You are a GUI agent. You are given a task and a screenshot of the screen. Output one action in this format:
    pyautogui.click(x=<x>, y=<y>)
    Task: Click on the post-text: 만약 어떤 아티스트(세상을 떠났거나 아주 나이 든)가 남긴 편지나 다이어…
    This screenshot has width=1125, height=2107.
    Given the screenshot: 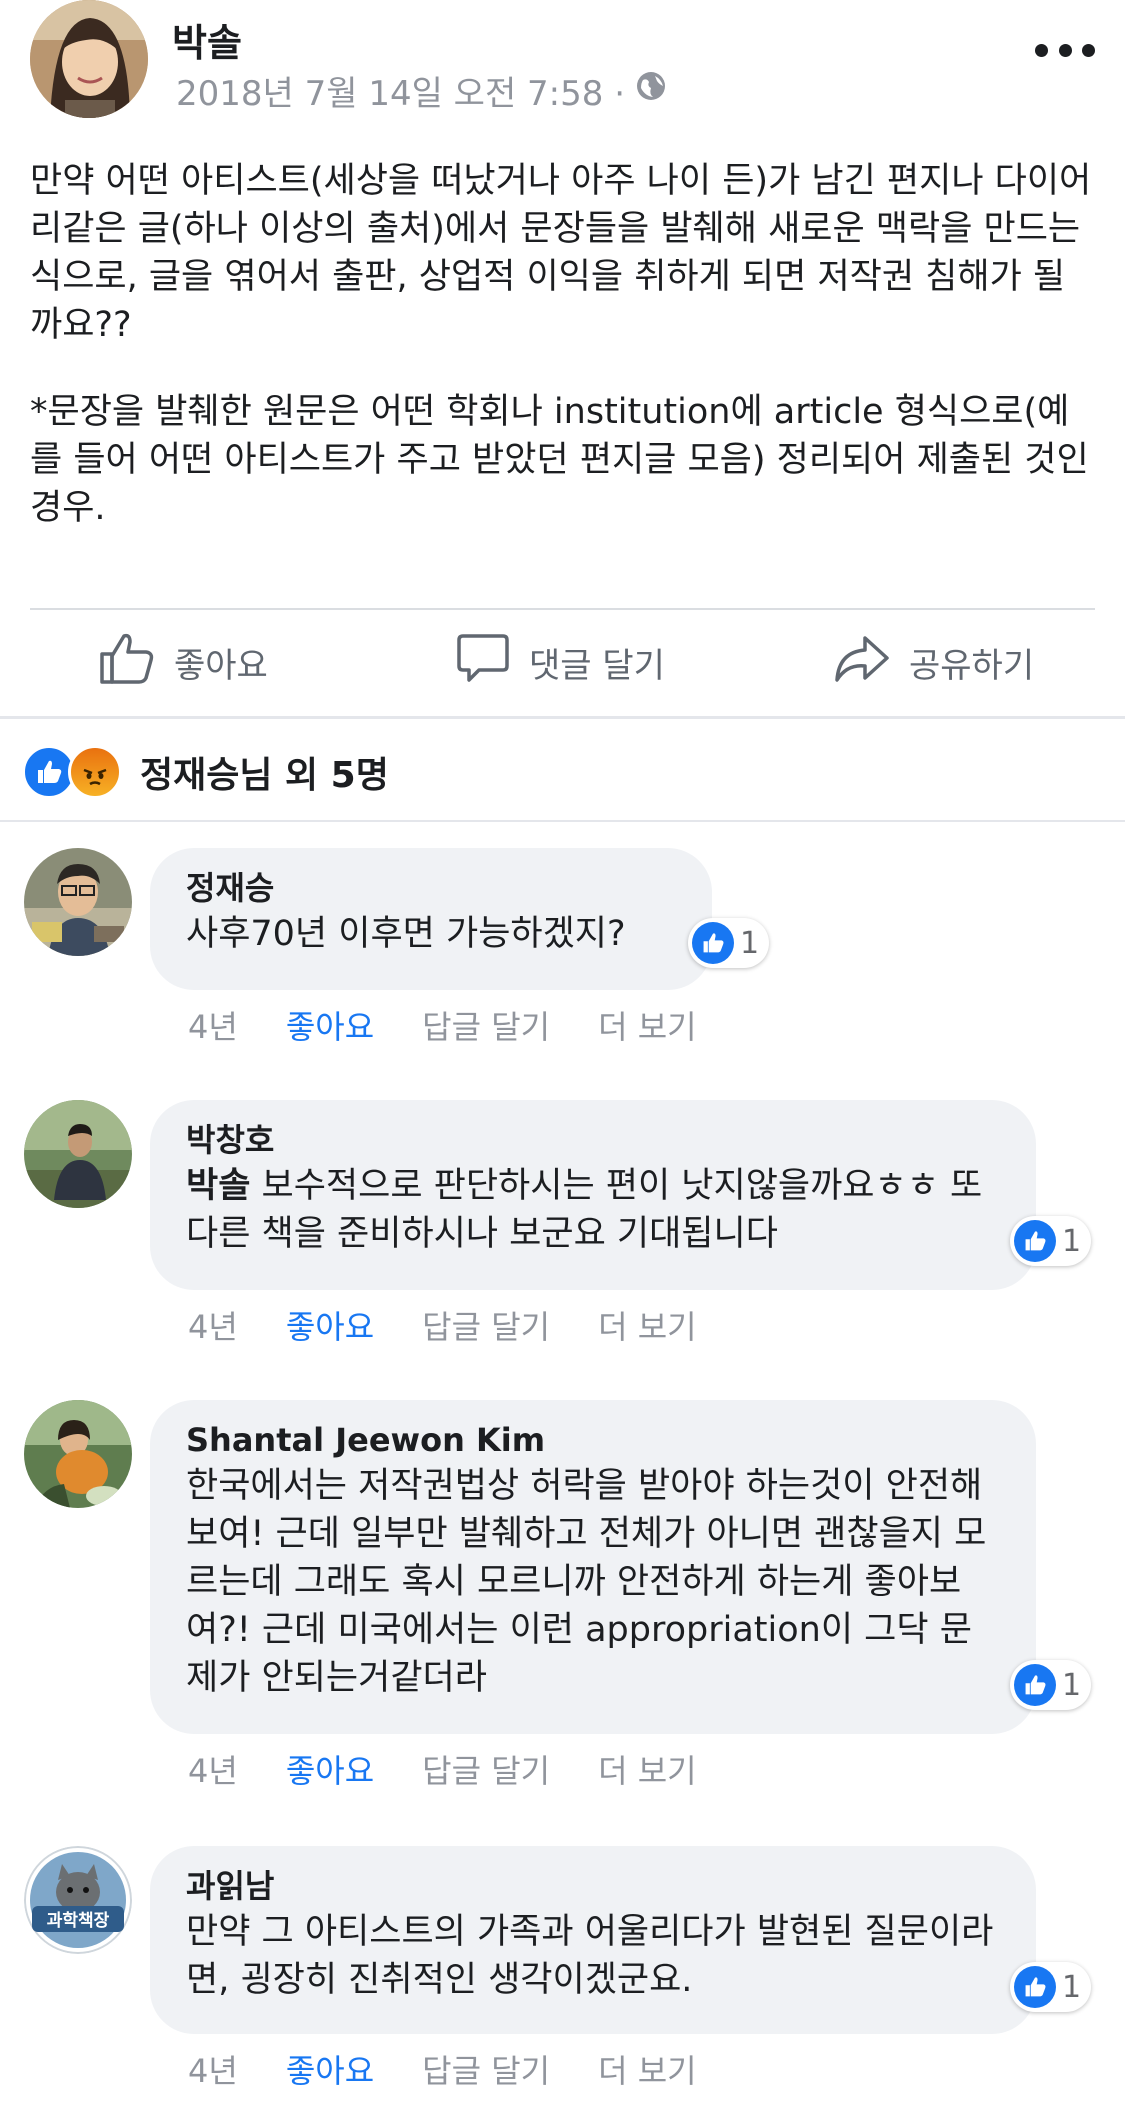 What is the action you would take?
    pyautogui.click(x=561, y=253)
    